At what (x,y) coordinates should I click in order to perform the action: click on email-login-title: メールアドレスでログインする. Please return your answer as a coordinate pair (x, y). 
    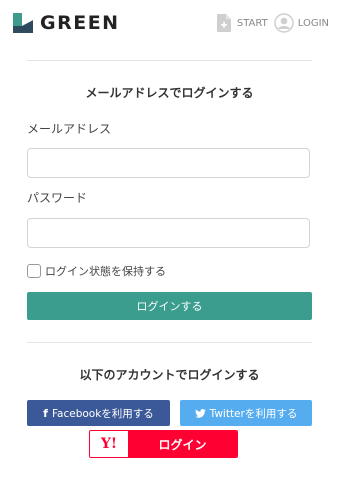
    Looking at the image, I should click on (169, 93).